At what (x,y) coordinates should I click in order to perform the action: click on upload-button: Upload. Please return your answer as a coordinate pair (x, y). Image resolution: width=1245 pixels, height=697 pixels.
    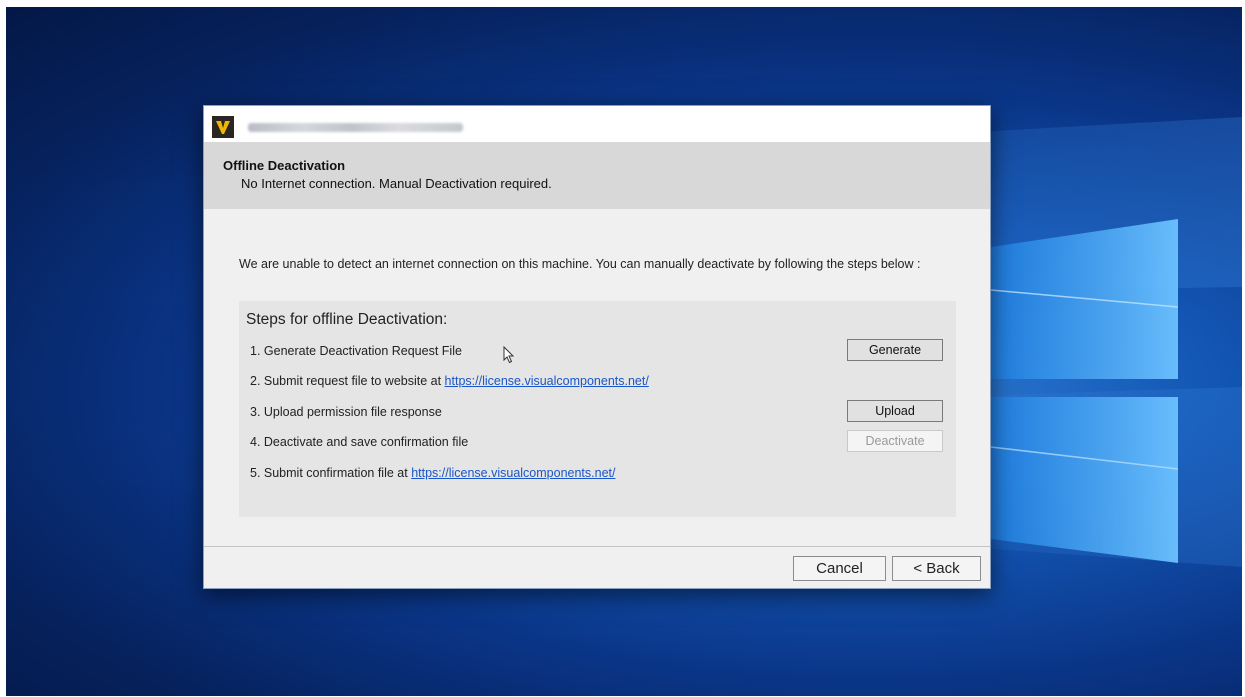
    Looking at the image, I should click on (895, 411).